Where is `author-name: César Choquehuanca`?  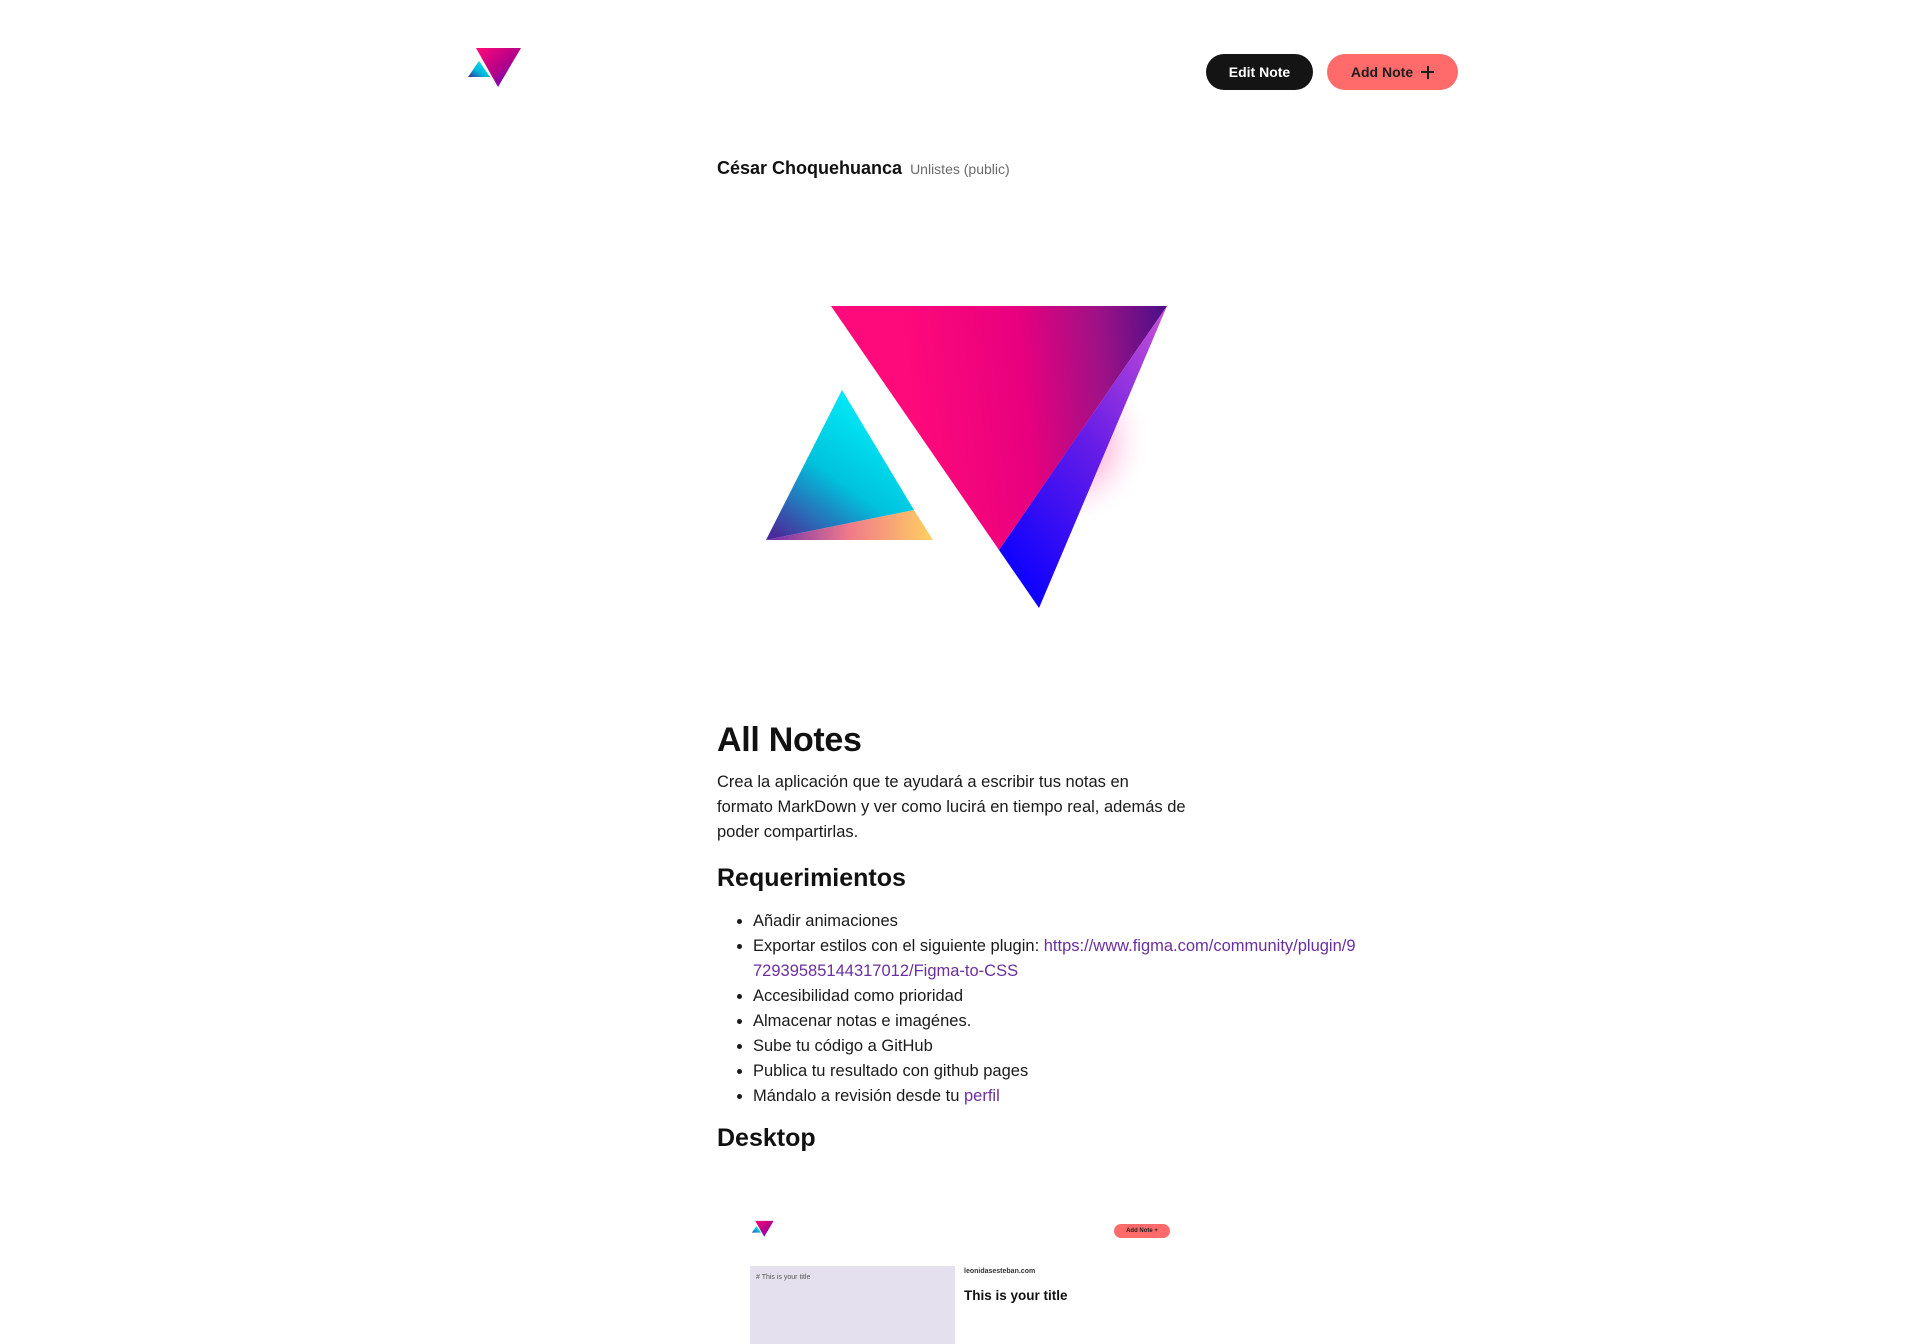
author-name: César Choquehuanca is located at coordinates (810, 168).